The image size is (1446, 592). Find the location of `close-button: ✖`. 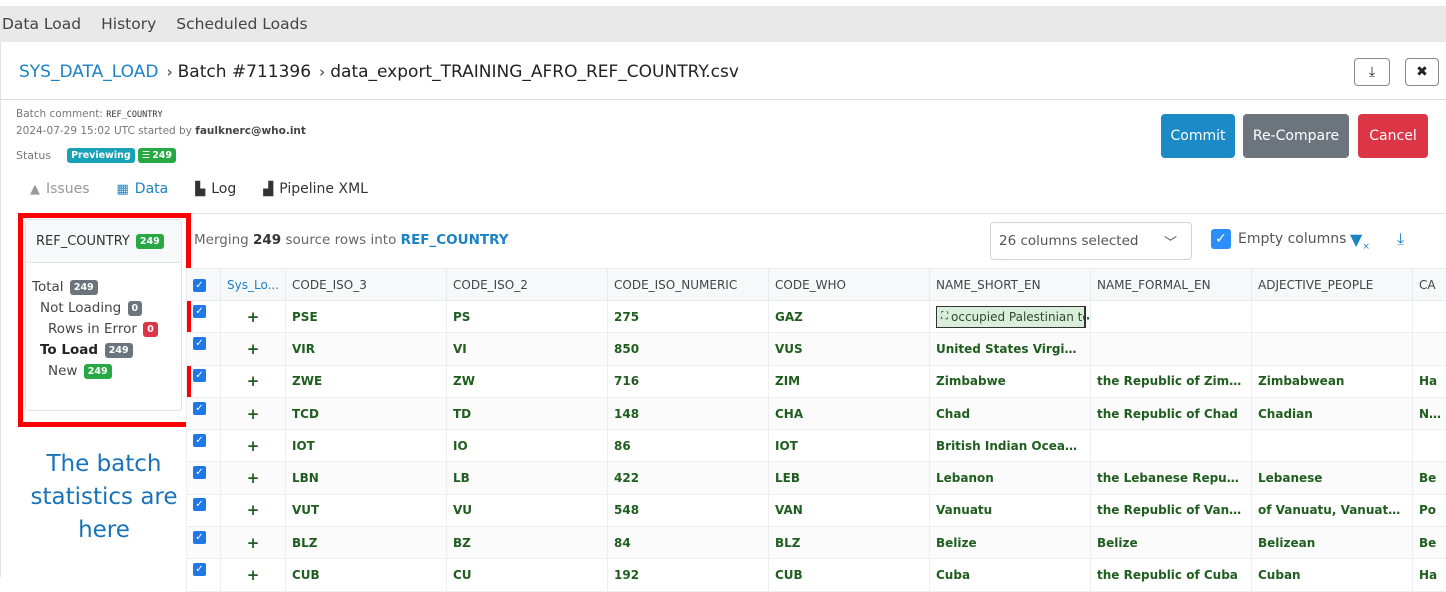

close-button: ✖ is located at coordinates (1422, 72).